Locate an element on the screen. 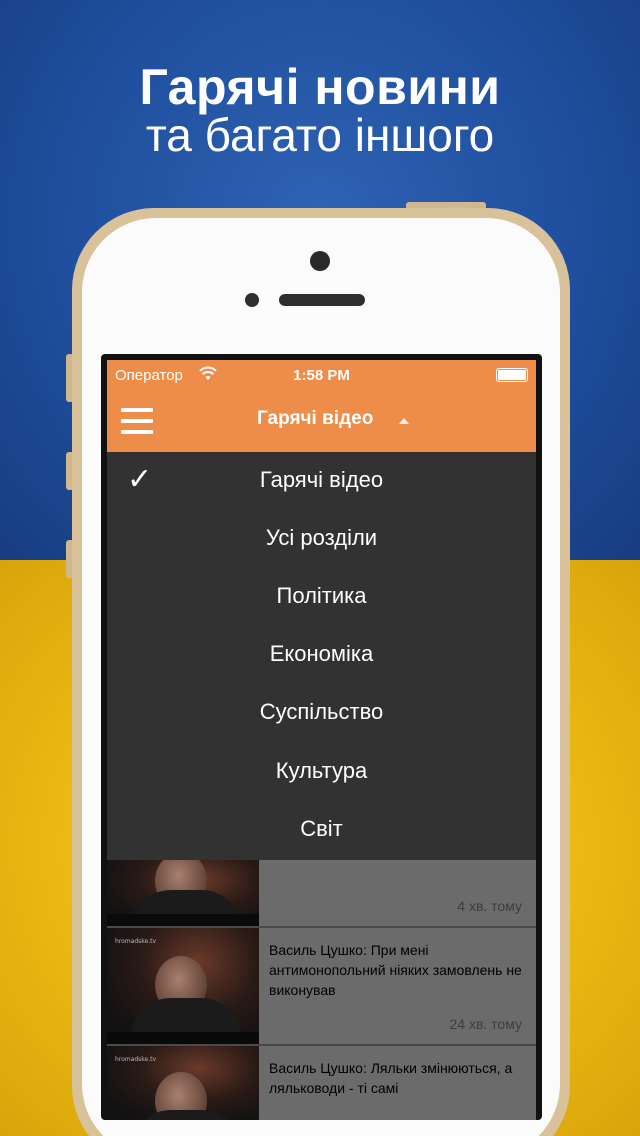  nav-bar: Гарячі відео is located at coordinates (321, 421).